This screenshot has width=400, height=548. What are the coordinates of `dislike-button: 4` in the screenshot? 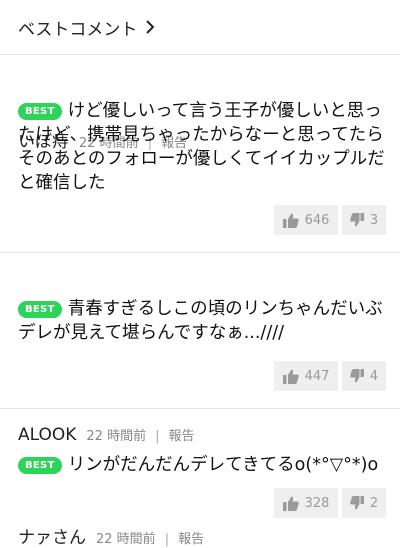 It's located at (364, 376).